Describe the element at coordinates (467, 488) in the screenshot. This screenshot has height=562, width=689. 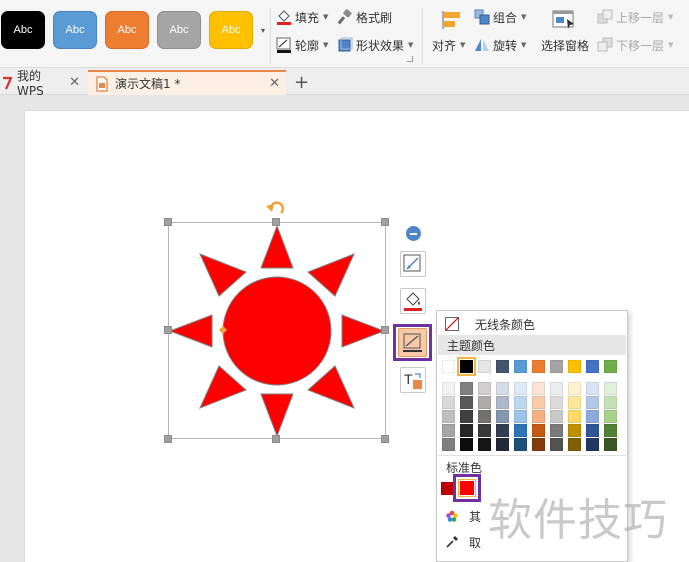
I see `standard-color-swatch-red` at that location.